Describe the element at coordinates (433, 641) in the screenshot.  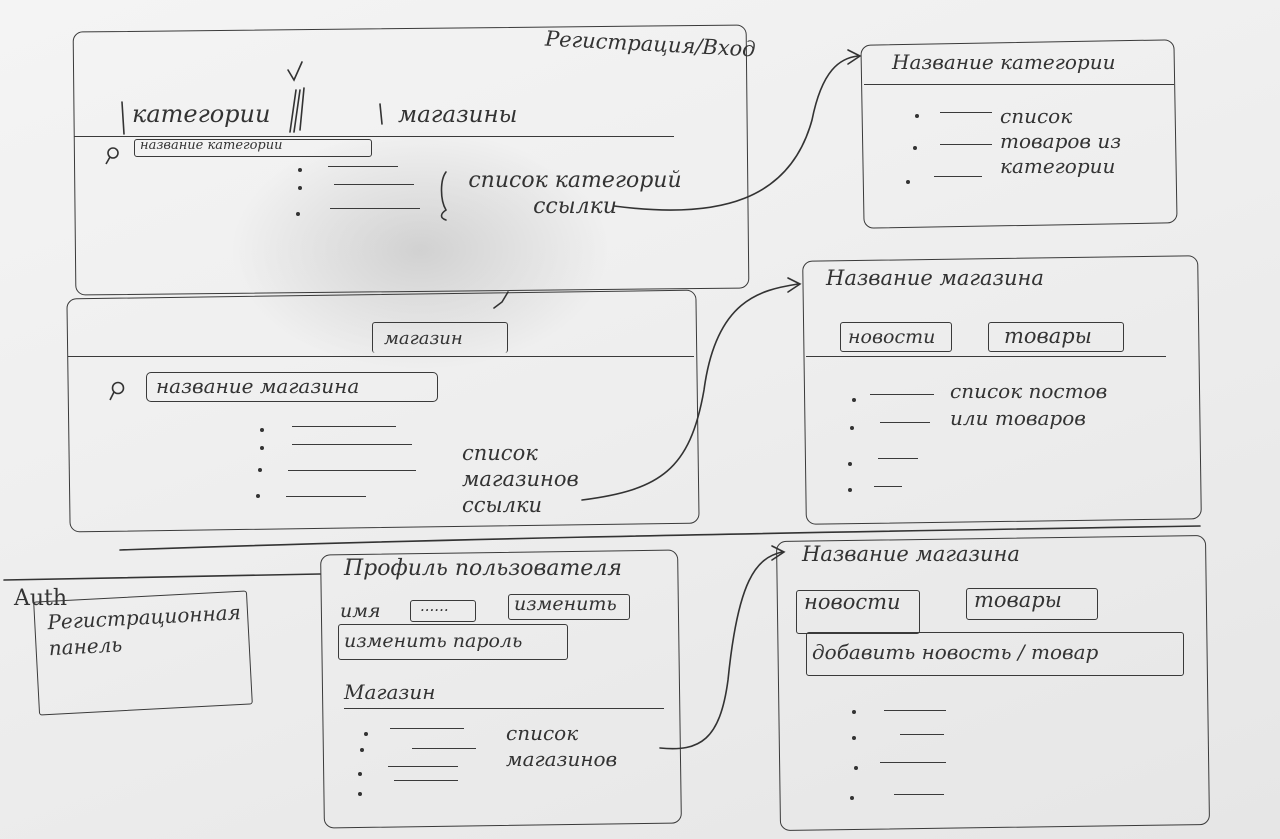
I see `change-password-label: изменить пароль` at that location.